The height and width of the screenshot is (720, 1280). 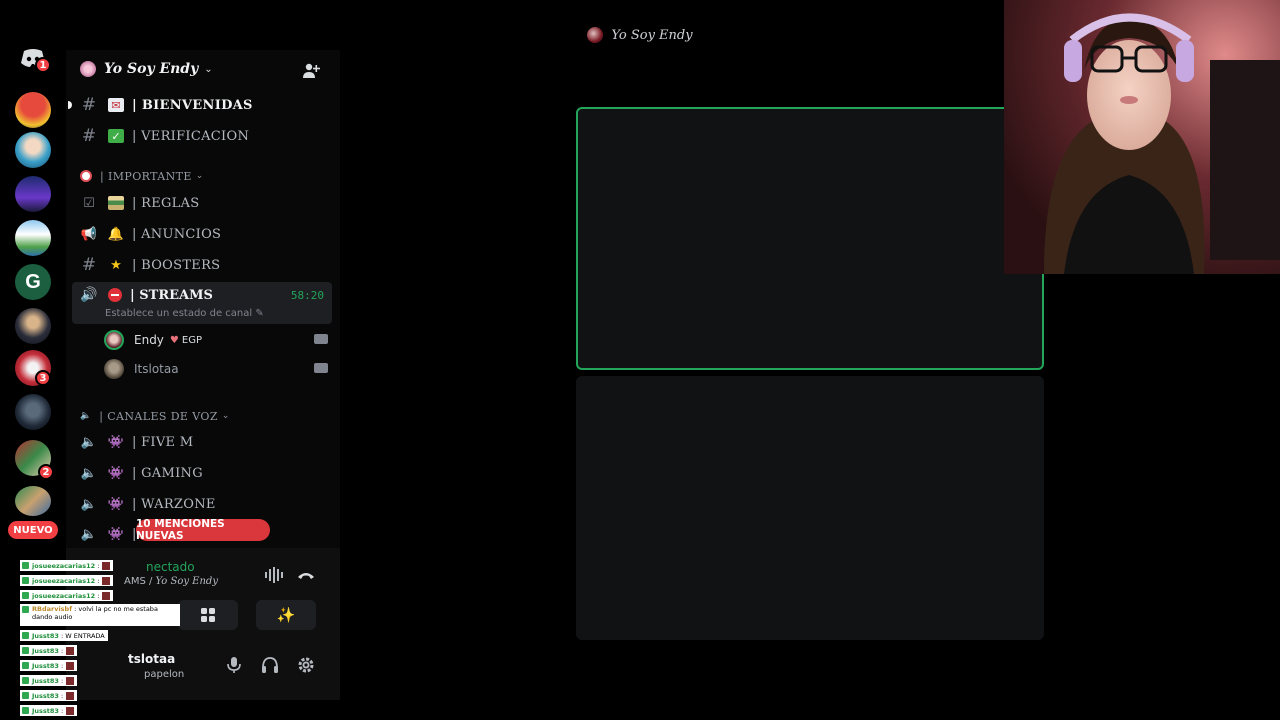 I want to click on voice-speaker-icon: 🔊, so click(x=89, y=295).